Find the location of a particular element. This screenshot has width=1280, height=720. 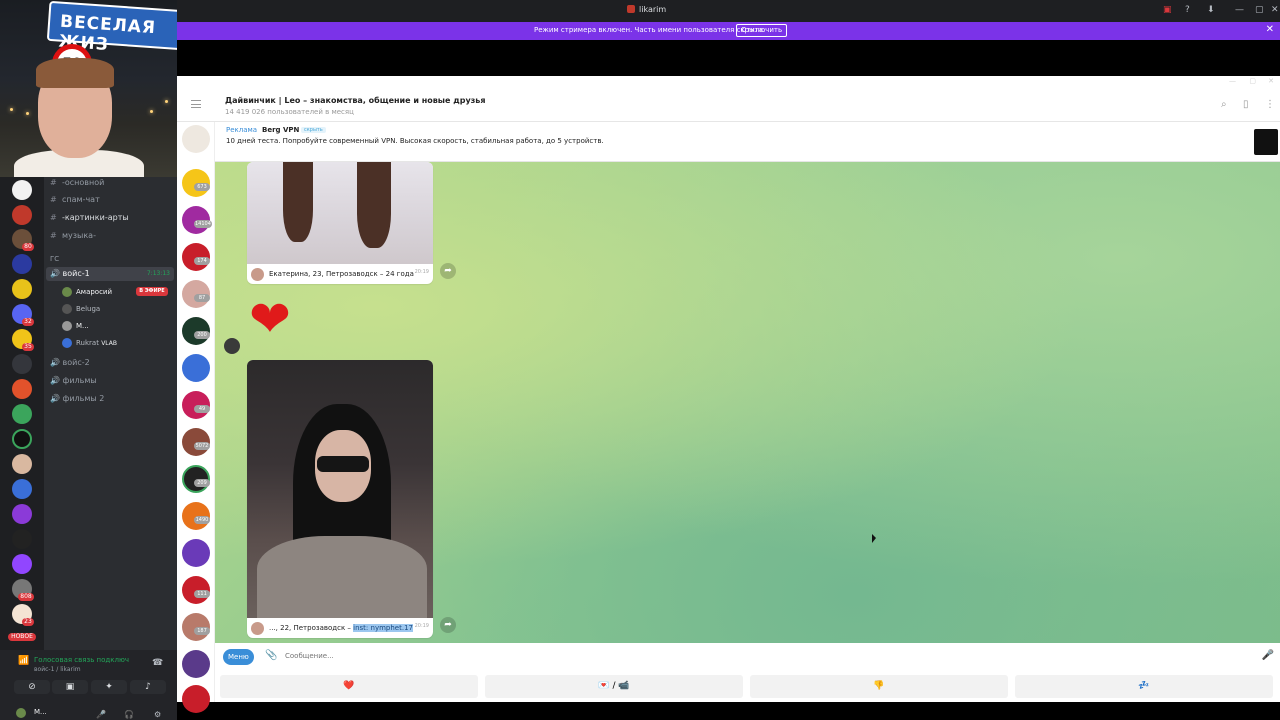

message-video-button: 💌 / 📹 is located at coordinates (614, 686).